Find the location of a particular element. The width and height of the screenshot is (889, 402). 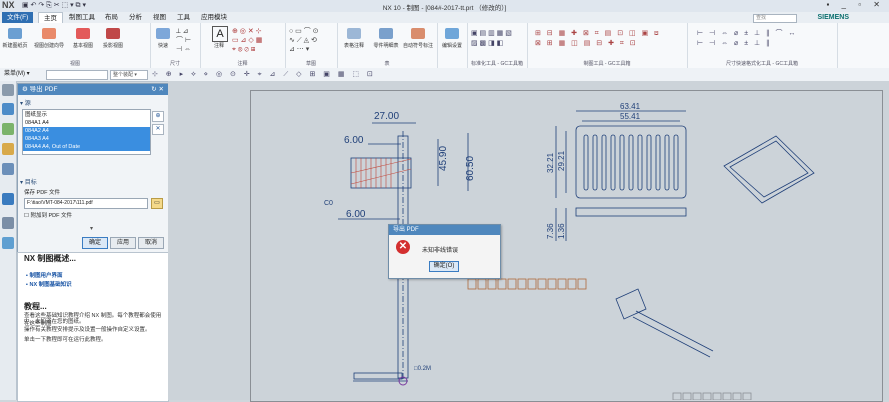

part-navigator-icon is located at coordinates (8, 109).